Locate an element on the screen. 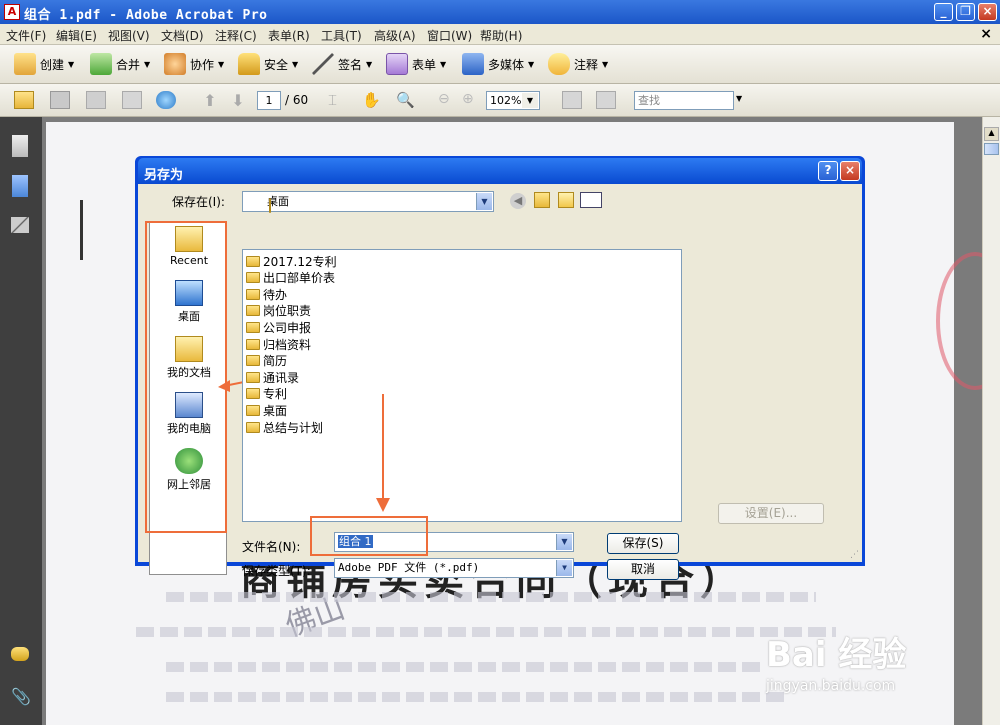  file-name: 桌面 is located at coordinates (275, 410).